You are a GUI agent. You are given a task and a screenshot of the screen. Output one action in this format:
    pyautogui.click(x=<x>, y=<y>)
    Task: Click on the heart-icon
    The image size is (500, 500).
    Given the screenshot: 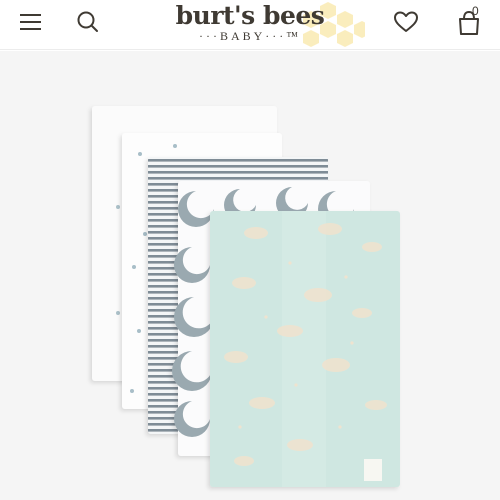 What is the action you would take?
    pyautogui.click(x=406, y=21)
    